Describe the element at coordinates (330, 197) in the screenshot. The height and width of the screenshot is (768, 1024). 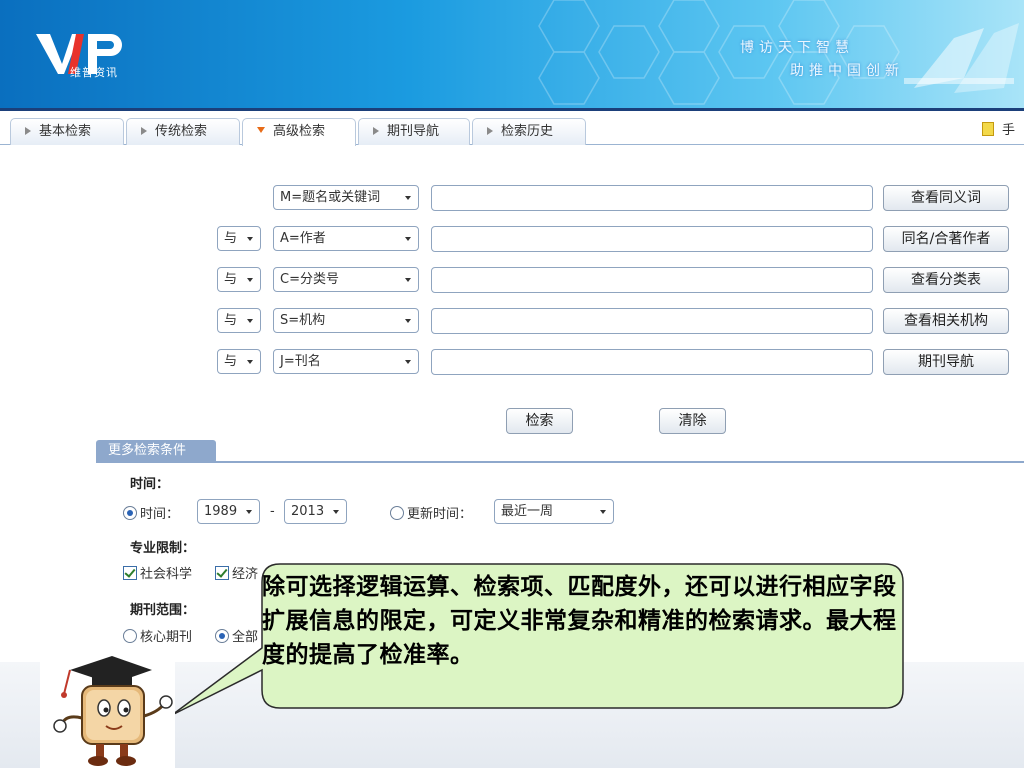
I see `field-select-value: M=题名或关键词` at that location.